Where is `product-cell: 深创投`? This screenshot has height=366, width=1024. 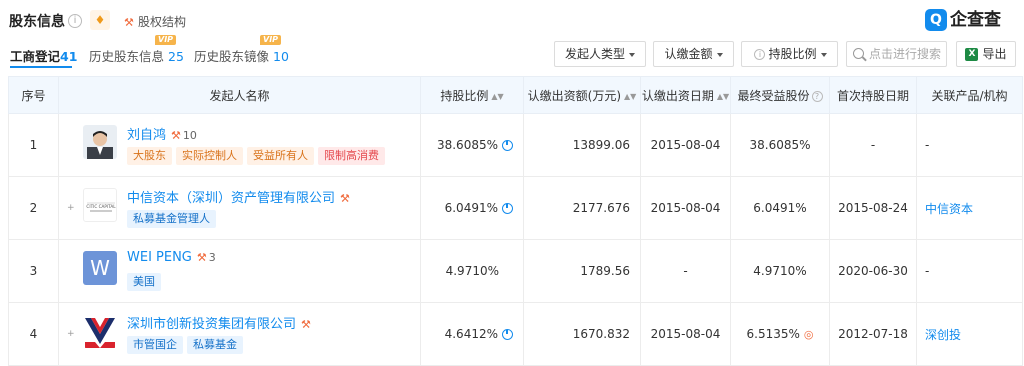 product-cell: 深创投 is located at coordinates (969, 334).